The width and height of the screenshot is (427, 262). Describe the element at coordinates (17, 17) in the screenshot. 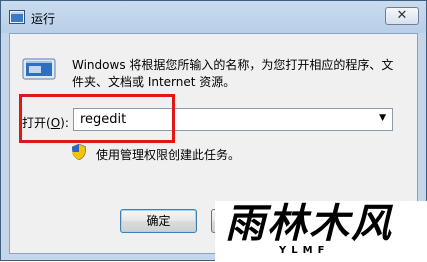

I see `run-app-icon` at that location.